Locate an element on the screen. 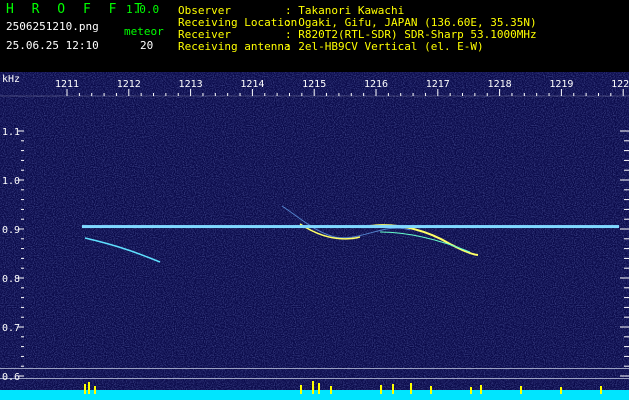 The image size is (629, 400). antenna-value: : 2el-HB9CV Vertical (el. E-W) is located at coordinates (384, 46).